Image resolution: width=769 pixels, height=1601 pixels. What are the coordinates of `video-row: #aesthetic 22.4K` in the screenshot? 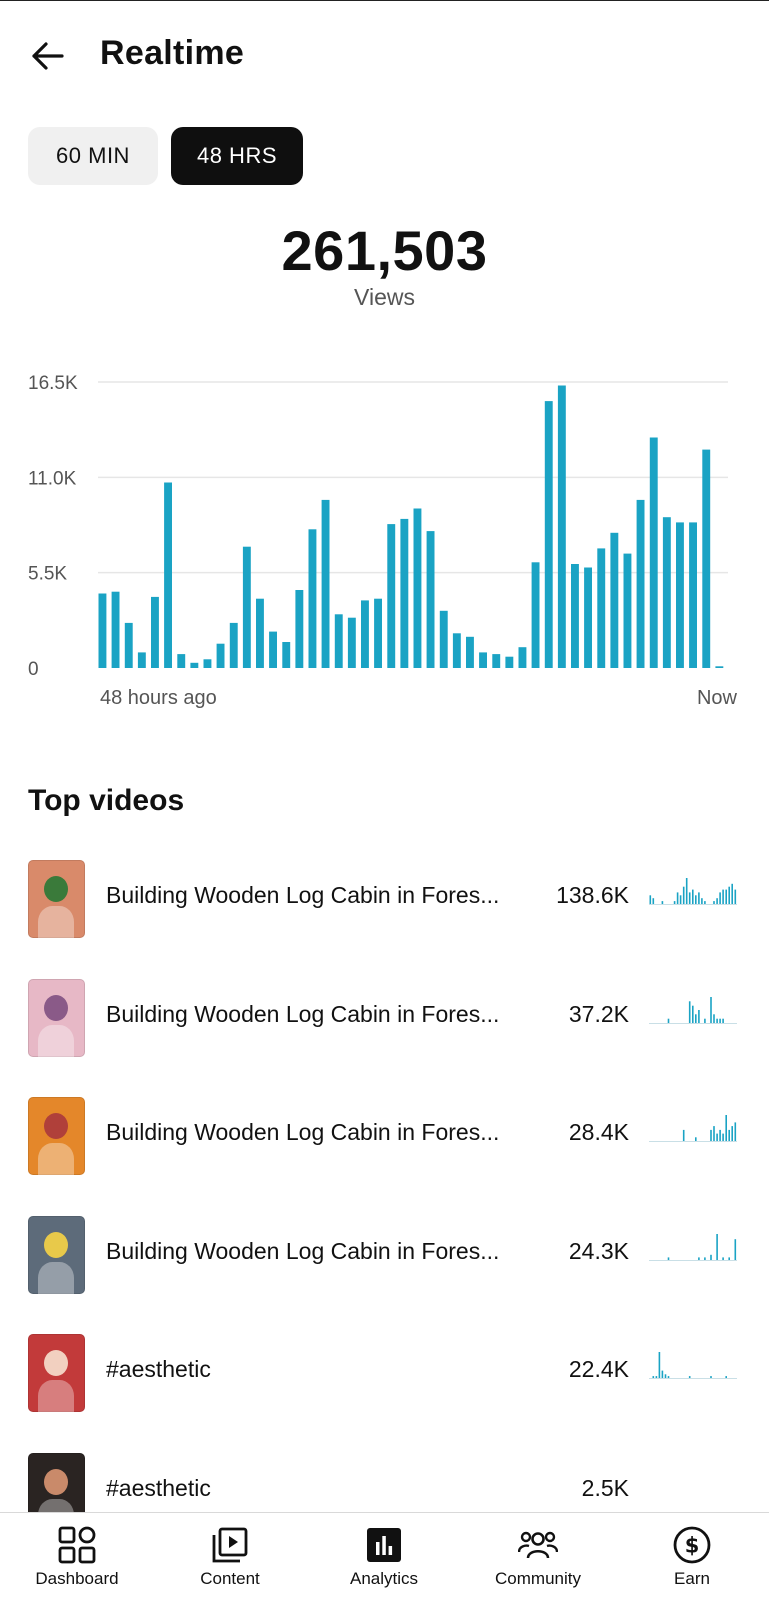 It's located at (384, 1372).